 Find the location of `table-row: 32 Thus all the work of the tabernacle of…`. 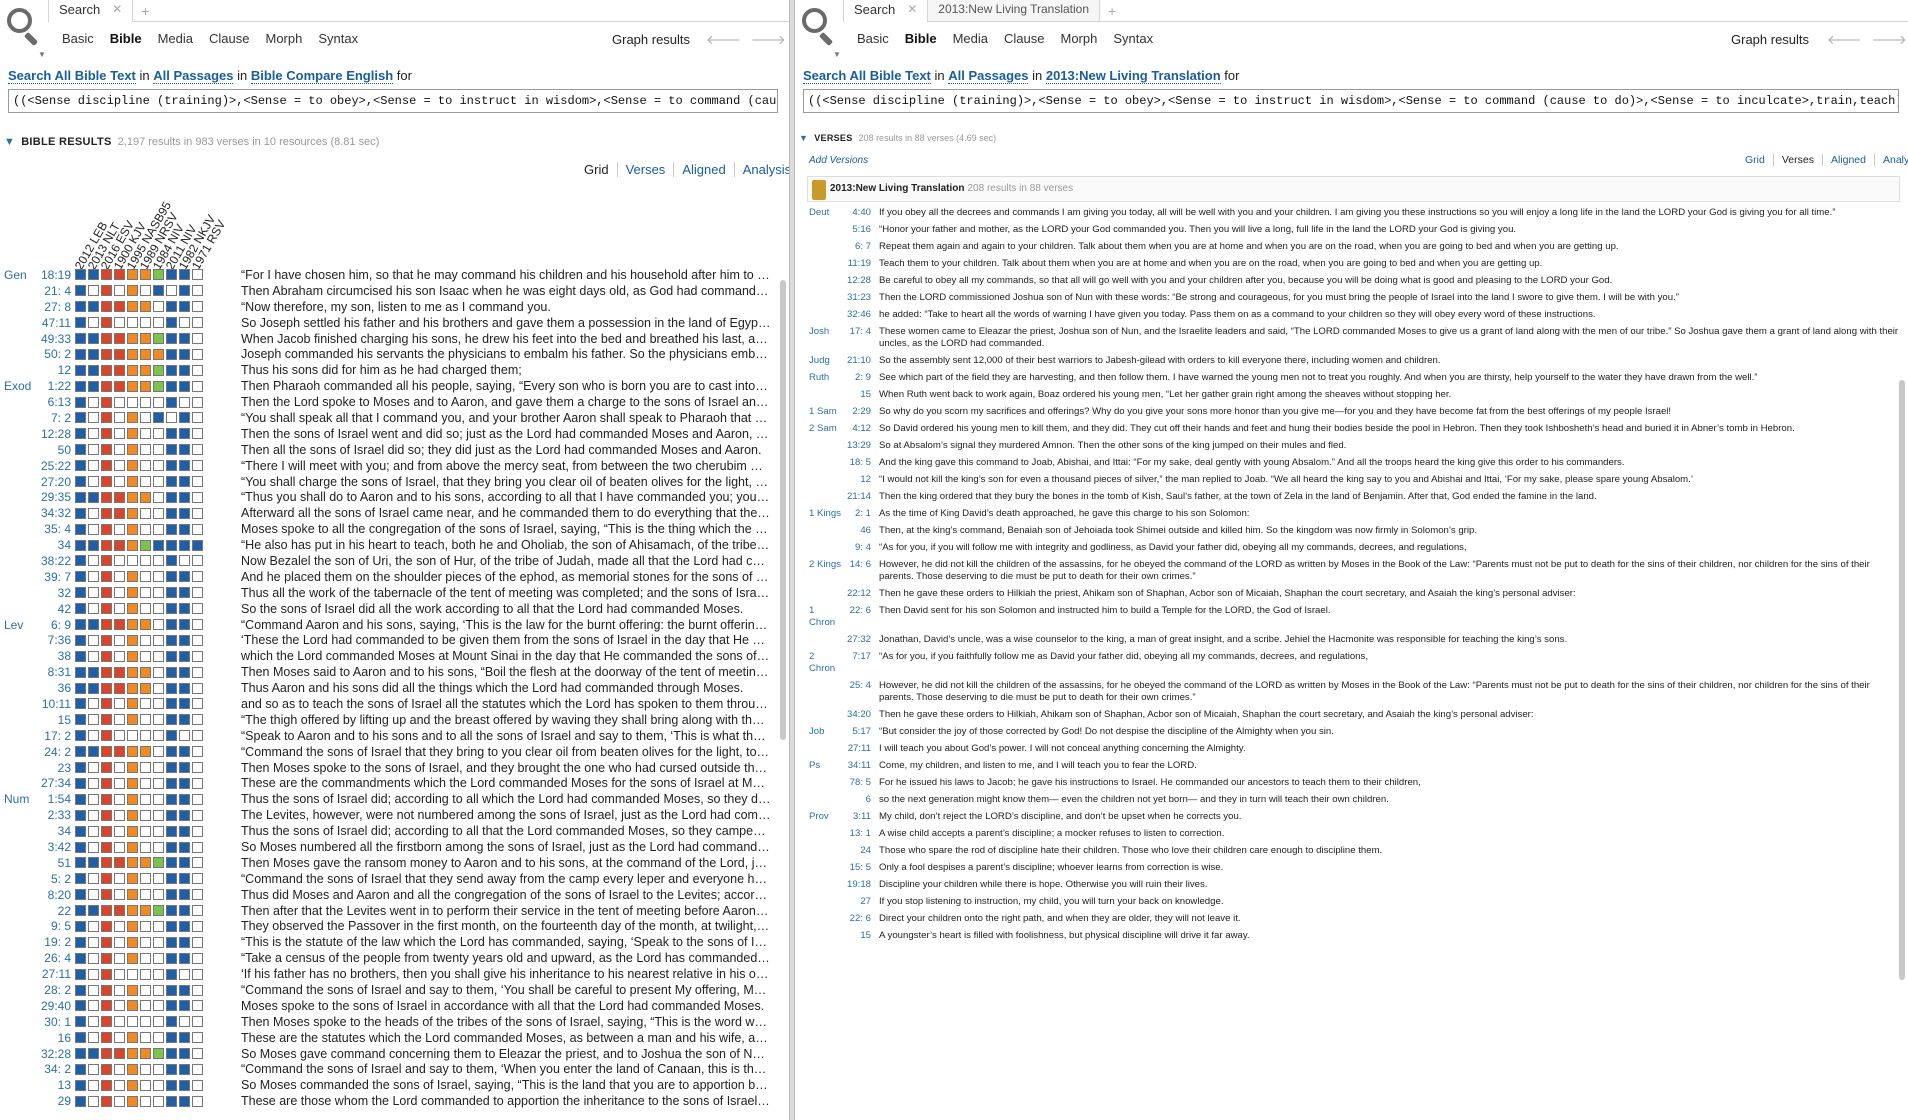

table-row: 32 Thus all the work of the tabernacle of… is located at coordinates (390, 593).